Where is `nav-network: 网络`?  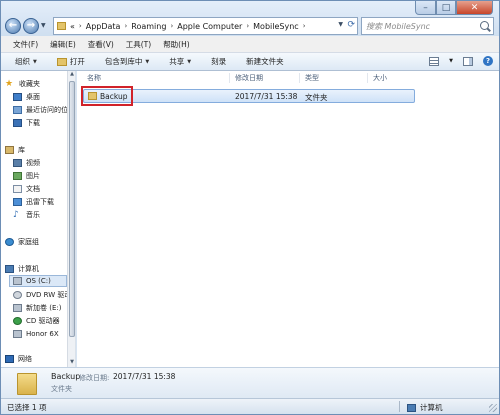
nav-network: 网络 is located at coordinates (18, 359).